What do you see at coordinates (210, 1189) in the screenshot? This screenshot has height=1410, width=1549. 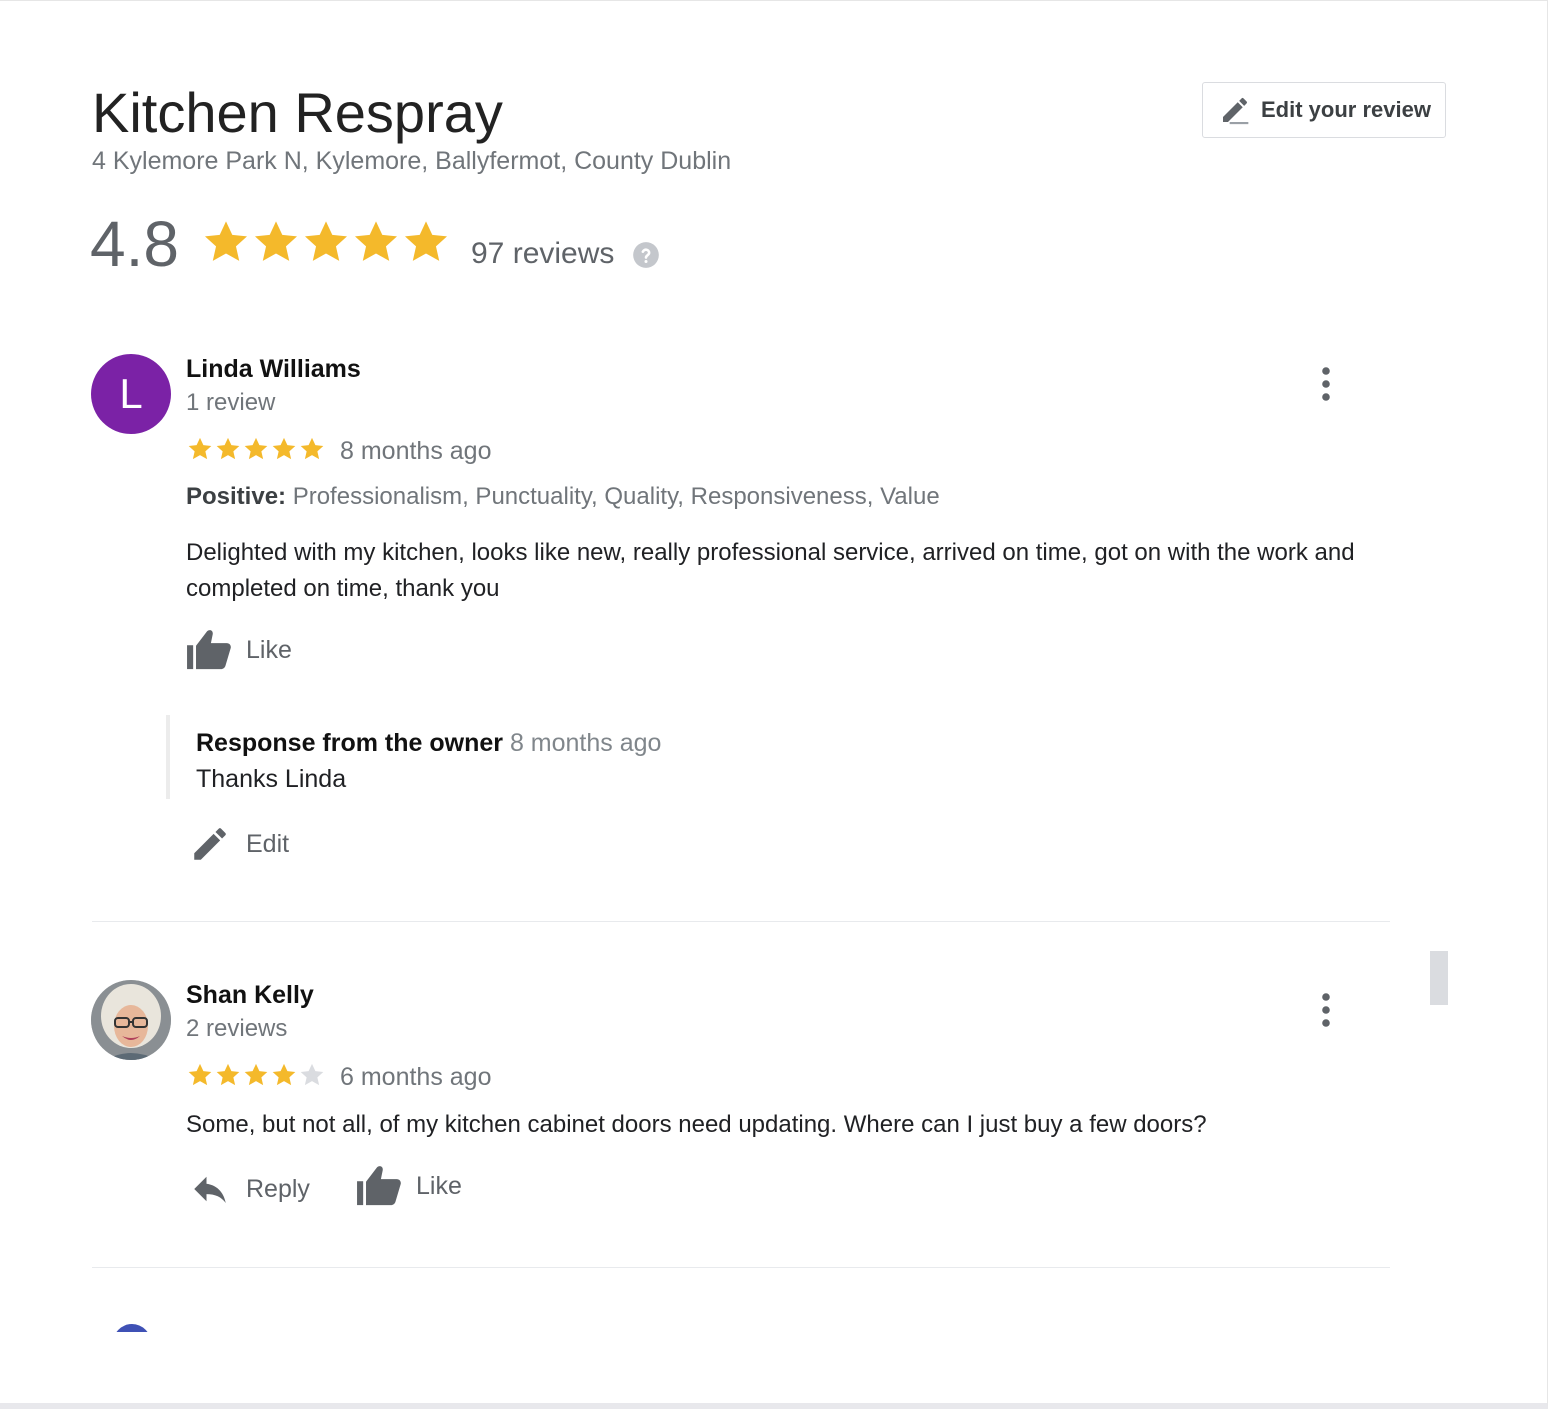 I see `reply-icon` at bounding box center [210, 1189].